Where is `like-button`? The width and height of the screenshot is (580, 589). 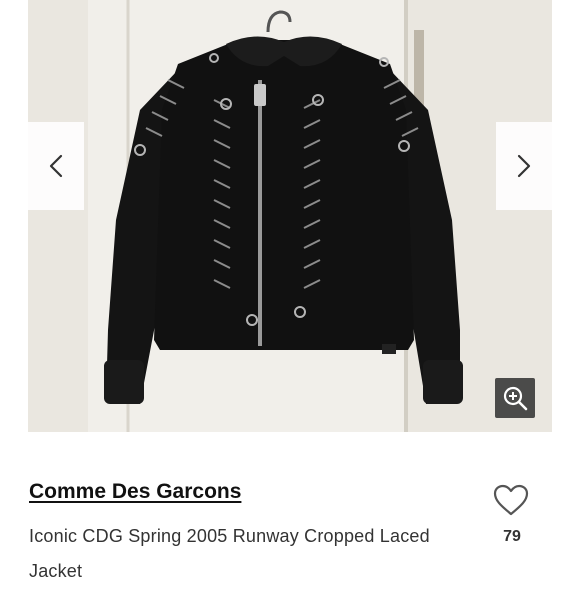
like-button is located at coordinates (511, 500).